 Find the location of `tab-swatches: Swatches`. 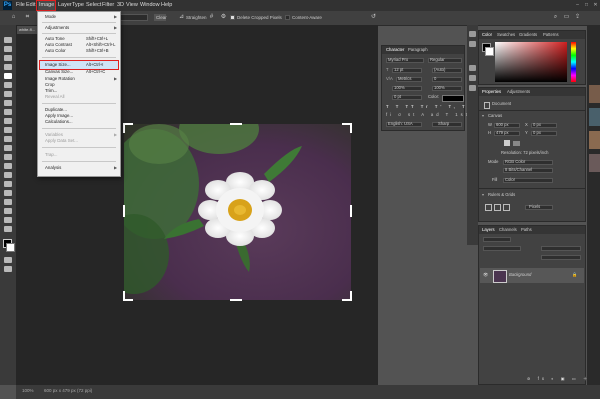

tab-swatches: Swatches is located at coordinates (506, 35).